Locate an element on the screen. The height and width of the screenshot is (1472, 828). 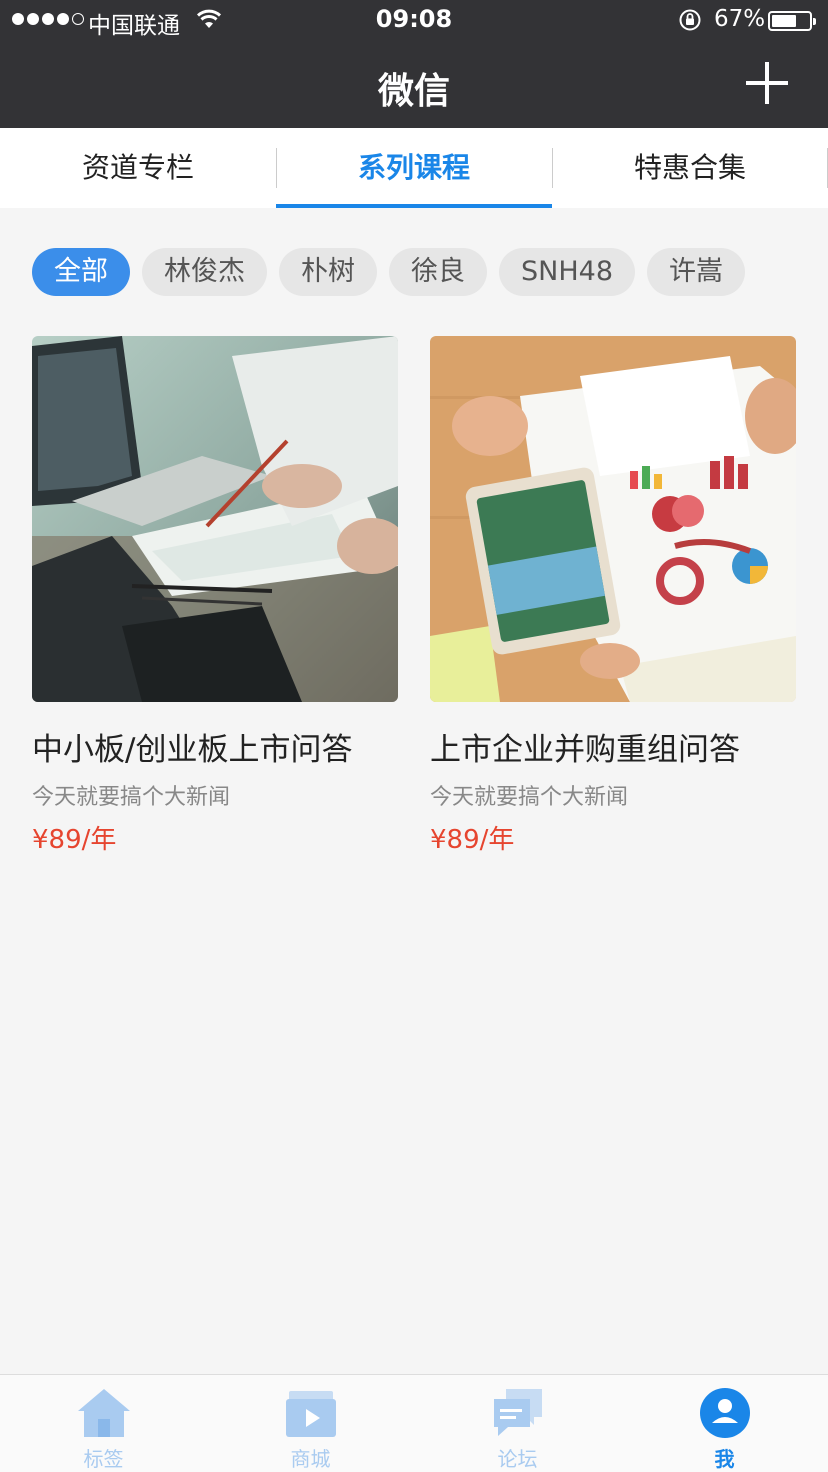
top-bar: 中国联通 09:08 67% 微信 is located at coordinates (414, 64).